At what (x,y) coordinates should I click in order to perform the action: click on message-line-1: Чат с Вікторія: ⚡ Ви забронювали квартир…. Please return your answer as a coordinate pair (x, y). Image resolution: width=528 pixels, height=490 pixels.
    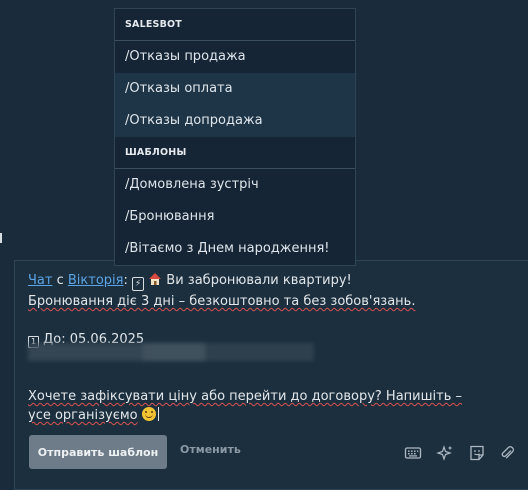
    Looking at the image, I should click on (248, 281).